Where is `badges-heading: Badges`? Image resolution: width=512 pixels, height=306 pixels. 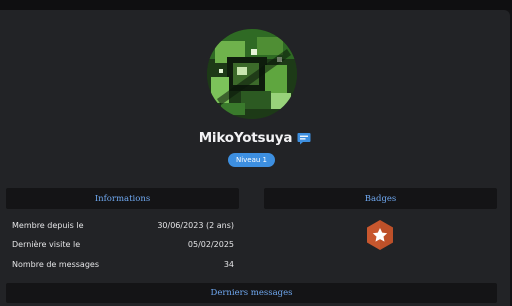 badges-heading: Badges is located at coordinates (380, 198).